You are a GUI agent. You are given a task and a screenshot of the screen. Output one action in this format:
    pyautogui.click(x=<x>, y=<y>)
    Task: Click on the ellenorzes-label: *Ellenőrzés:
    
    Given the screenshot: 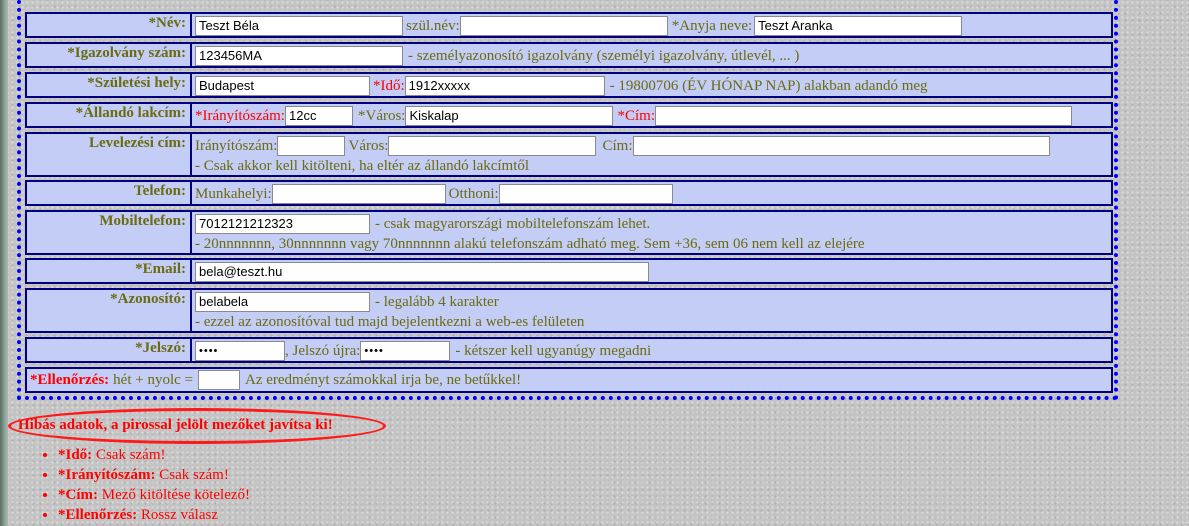 What is the action you would take?
    pyautogui.click(x=70, y=379)
    